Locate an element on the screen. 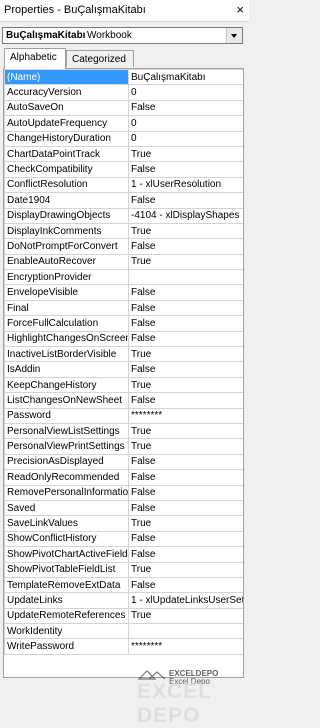 The height and width of the screenshot is (728, 320). property-row: UpdateLinks1 - xlUpdateLinksUserSetting is located at coordinates (123, 600).